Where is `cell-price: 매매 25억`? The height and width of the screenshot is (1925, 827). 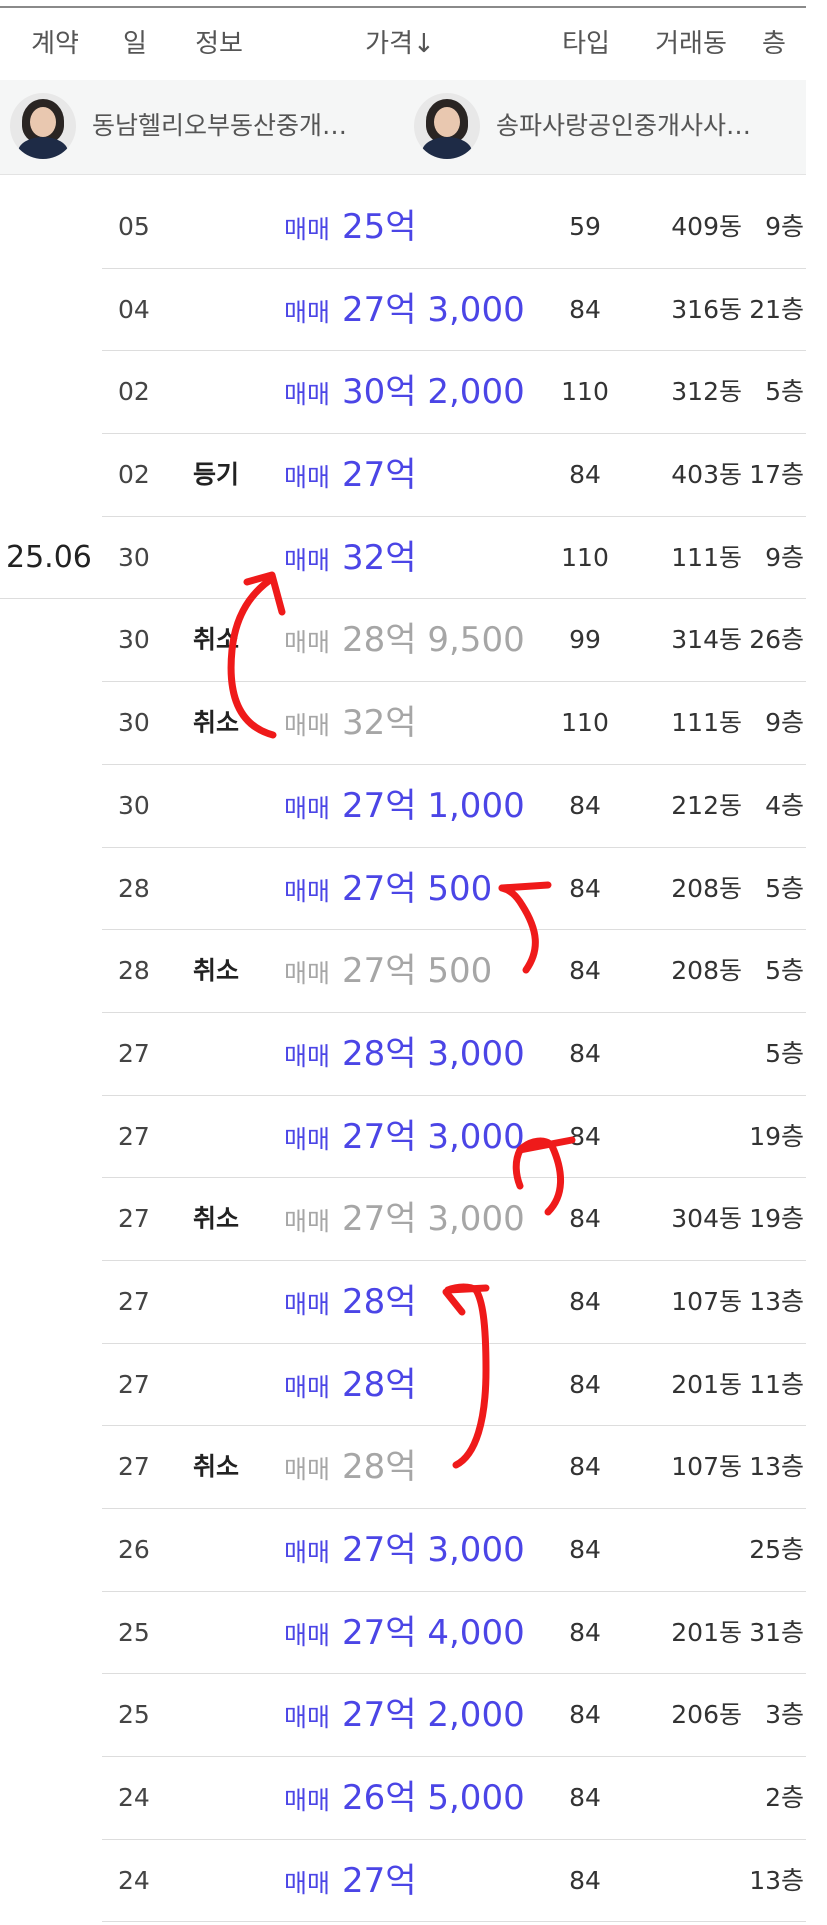
cell-price: 매매 25억 is located at coordinates (350, 227).